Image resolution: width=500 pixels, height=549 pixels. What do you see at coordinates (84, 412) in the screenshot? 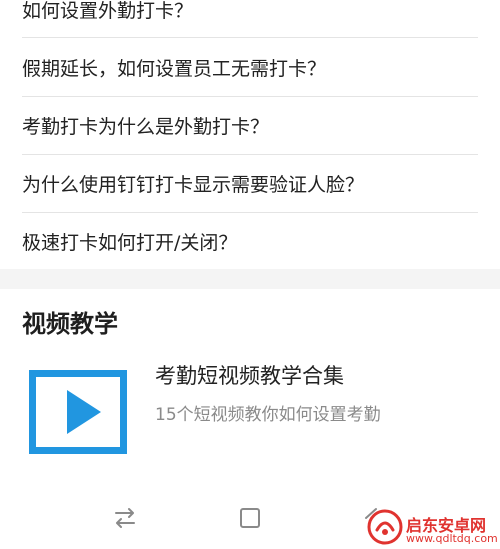
I see `play-icon` at bounding box center [84, 412].